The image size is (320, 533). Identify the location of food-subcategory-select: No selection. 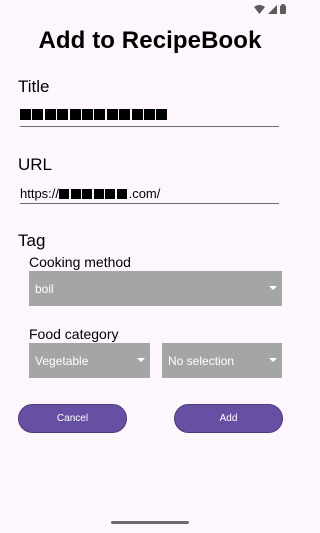
(222, 360).